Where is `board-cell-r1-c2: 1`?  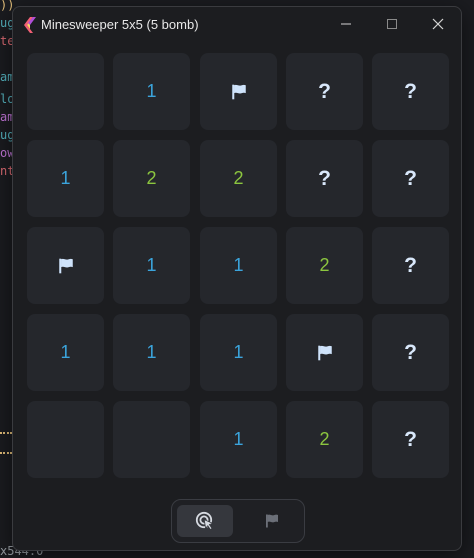
board-cell-r1-c2: 1 is located at coordinates (151, 91).